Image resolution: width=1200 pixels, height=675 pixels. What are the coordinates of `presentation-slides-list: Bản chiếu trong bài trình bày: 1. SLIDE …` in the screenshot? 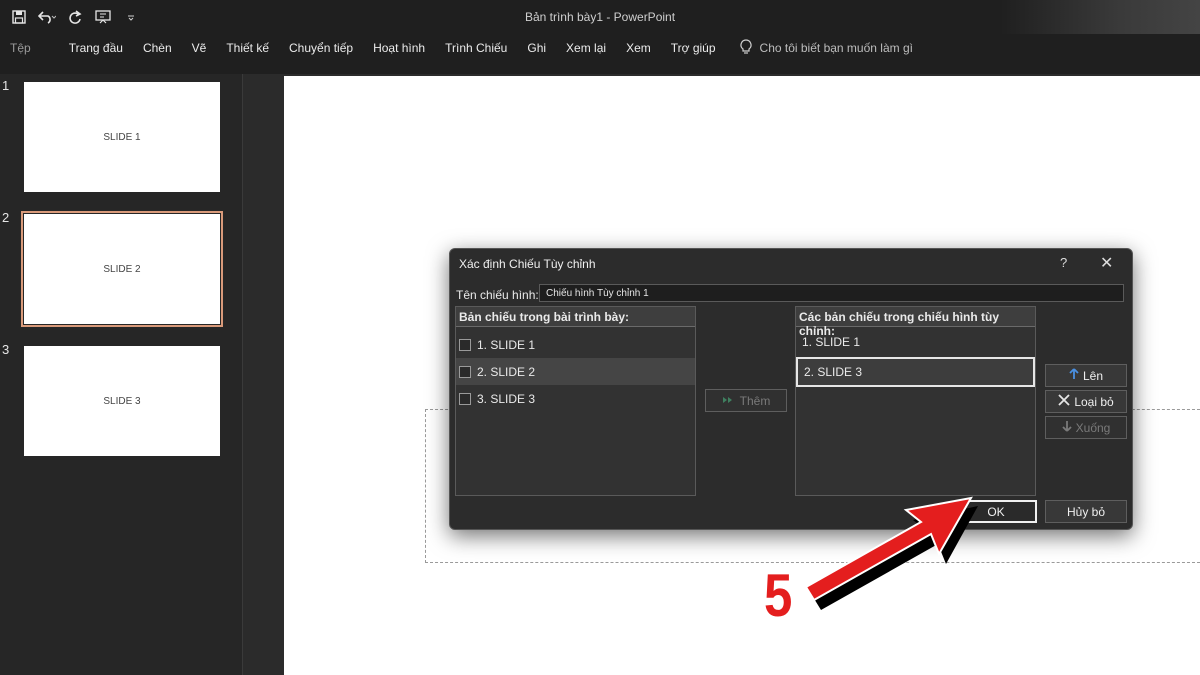 It's located at (575, 401).